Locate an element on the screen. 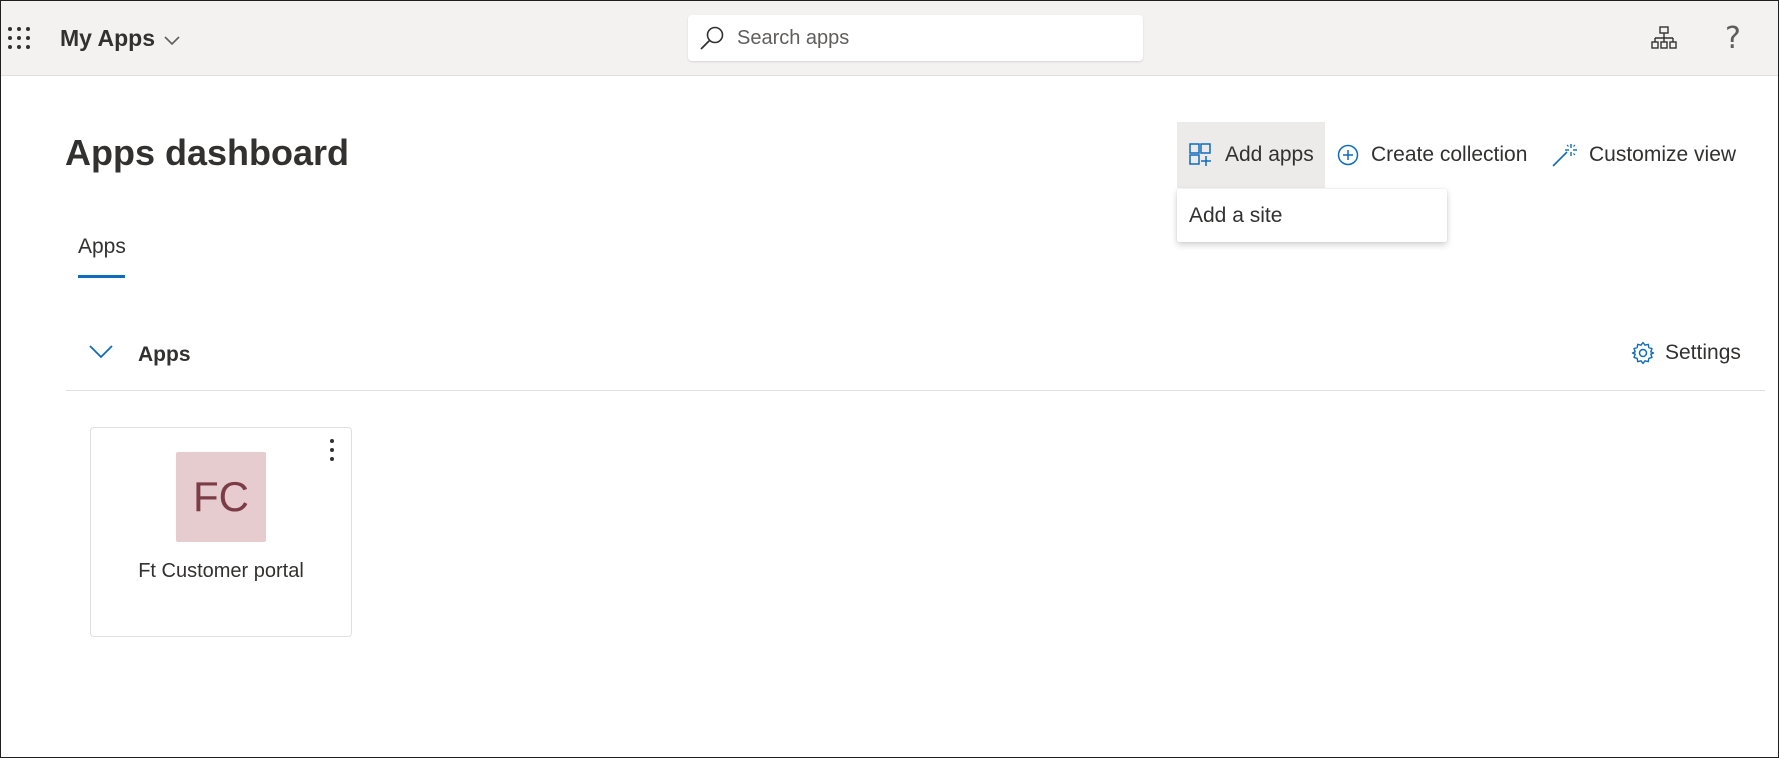 The width and height of the screenshot is (1779, 758). app-title: My Apps is located at coordinates (107, 38).